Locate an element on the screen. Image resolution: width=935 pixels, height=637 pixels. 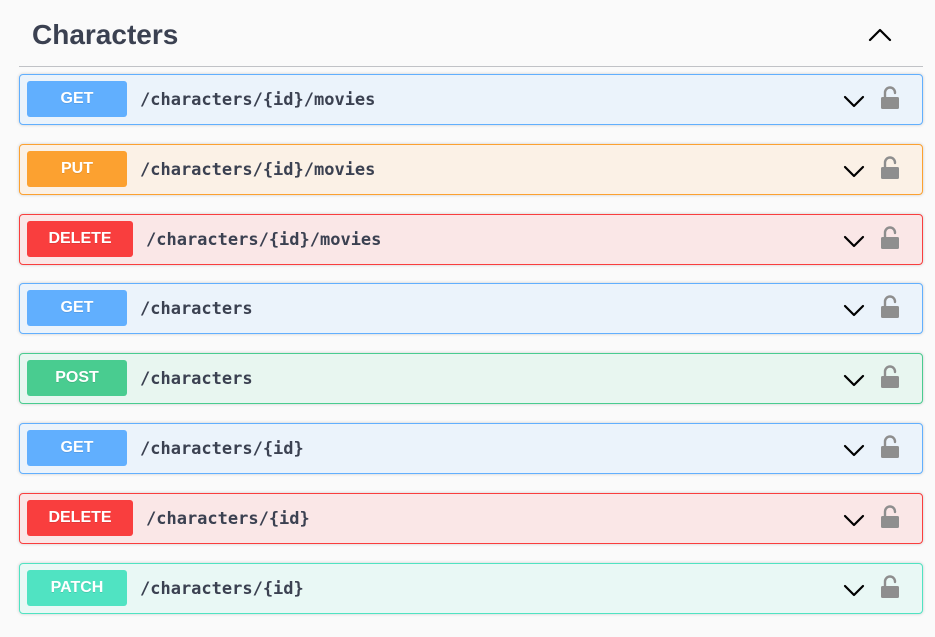
operation-delete-characters-id: DELETE /characters/{id} is located at coordinates (471, 518).